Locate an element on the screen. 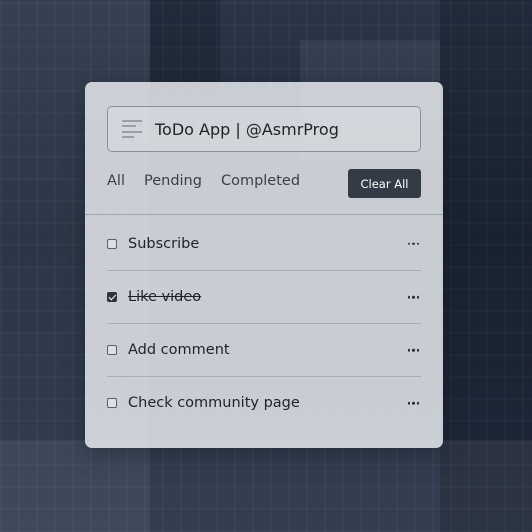  task-input: ToDo App | @AsmrProg is located at coordinates (264, 129).